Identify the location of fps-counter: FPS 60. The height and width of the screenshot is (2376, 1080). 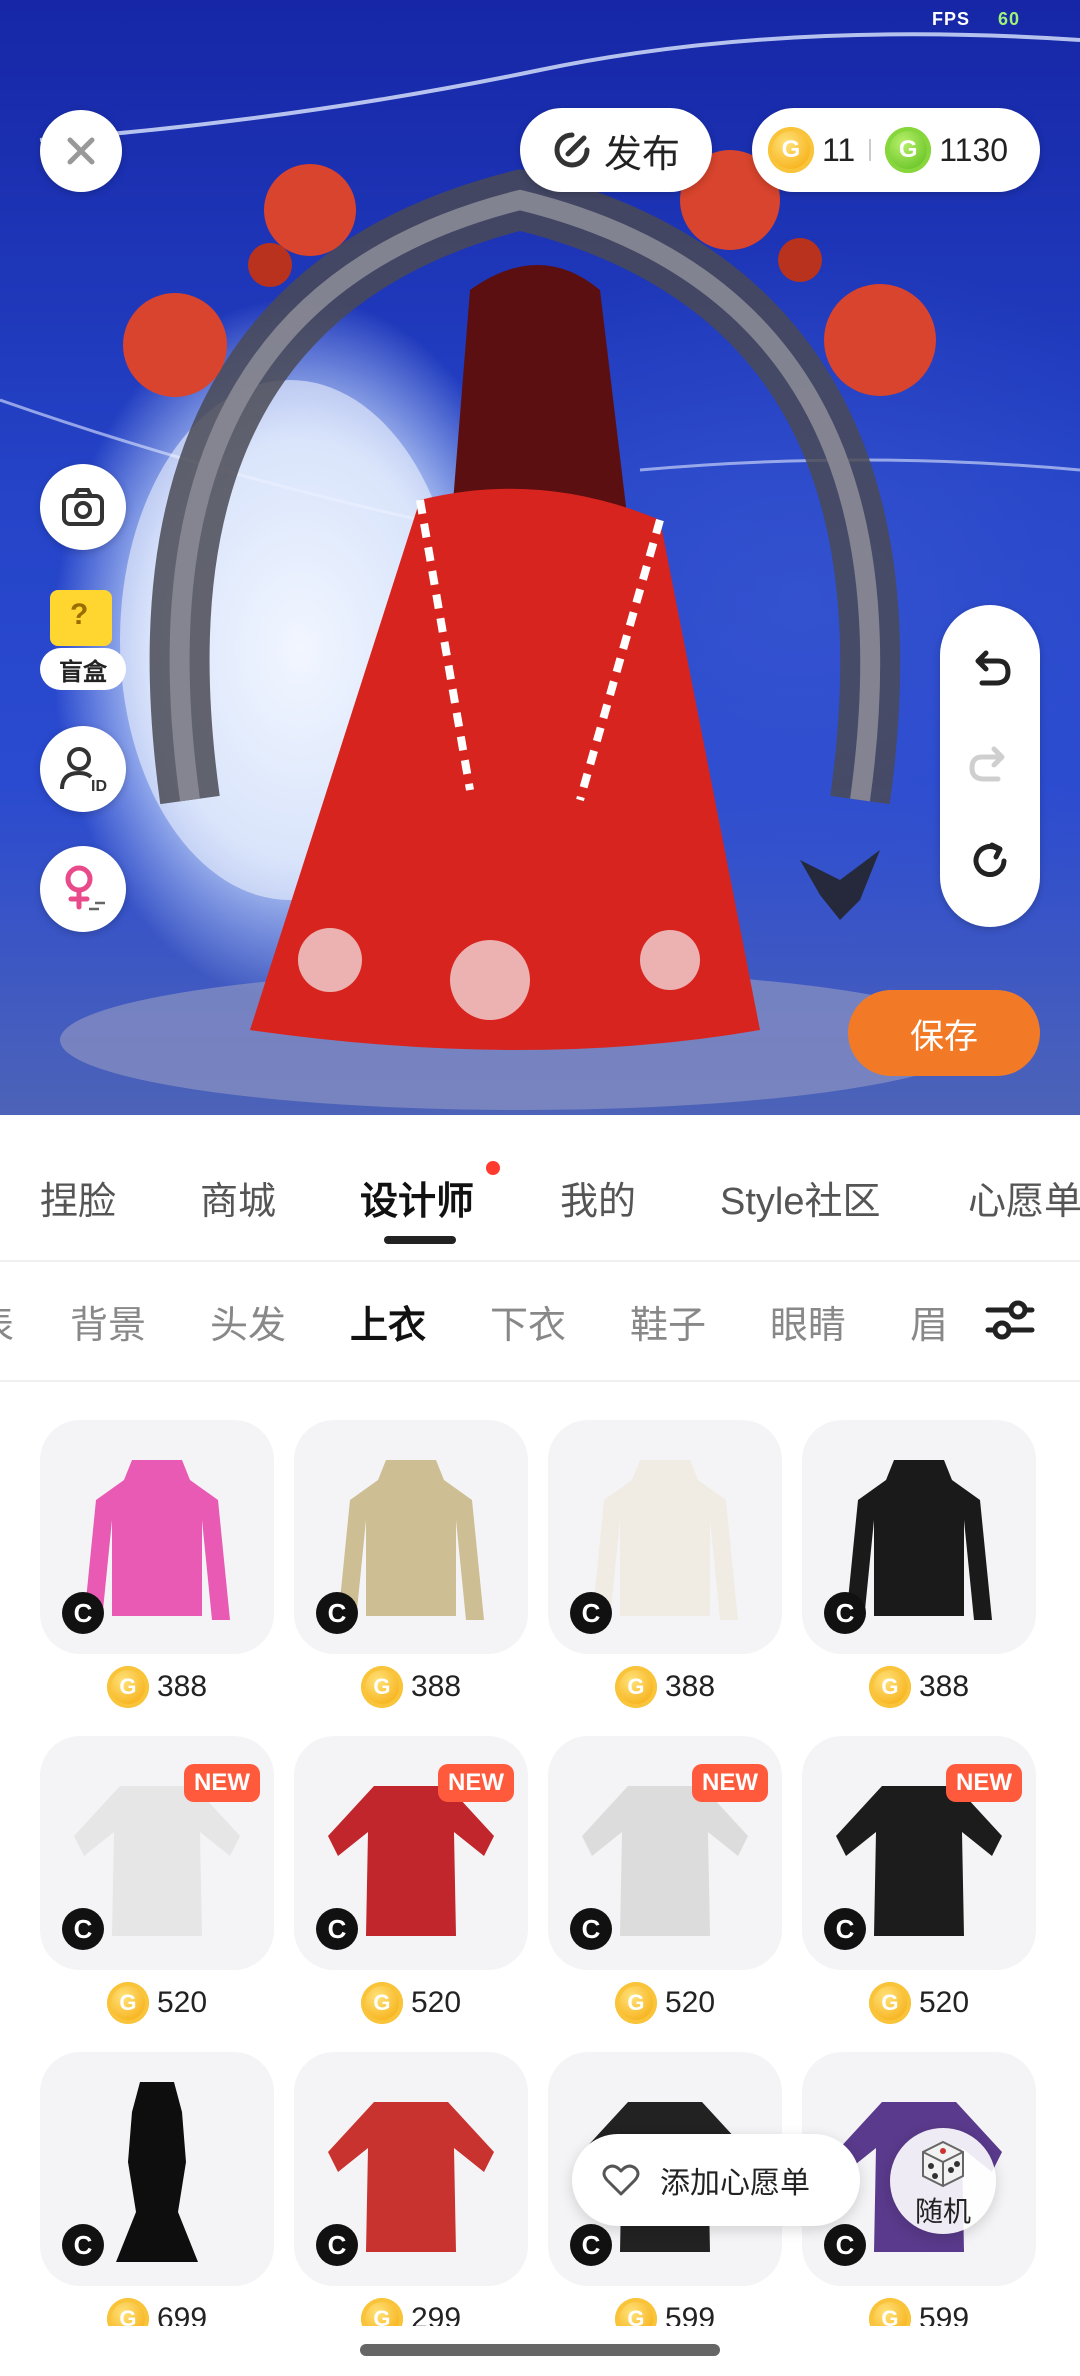
(976, 19).